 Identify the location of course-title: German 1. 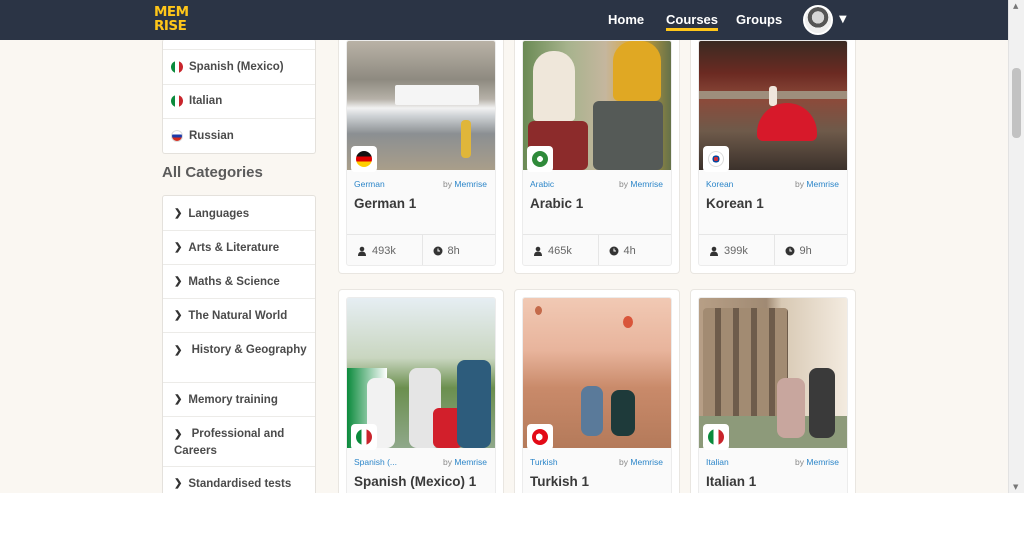
(385, 203).